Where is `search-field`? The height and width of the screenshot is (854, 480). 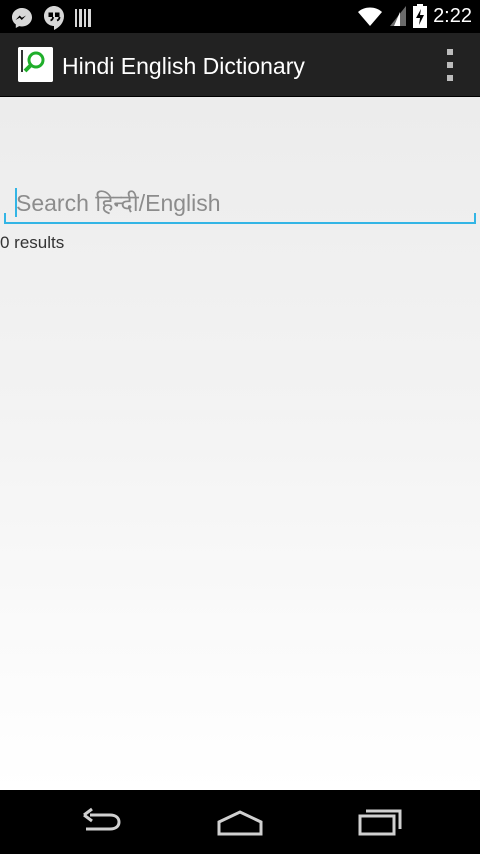 search-field is located at coordinates (240, 204).